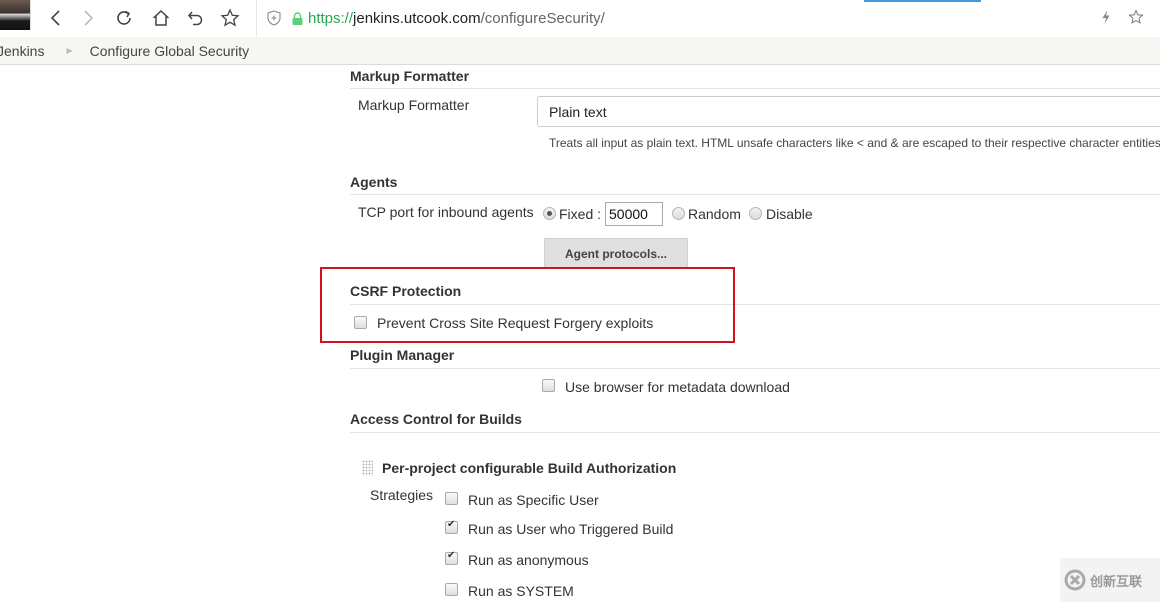 The height and width of the screenshot is (602, 1160). Describe the element at coordinates (406, 291) in the screenshot. I see `section-csrf-protection: CSRF Protection` at that location.